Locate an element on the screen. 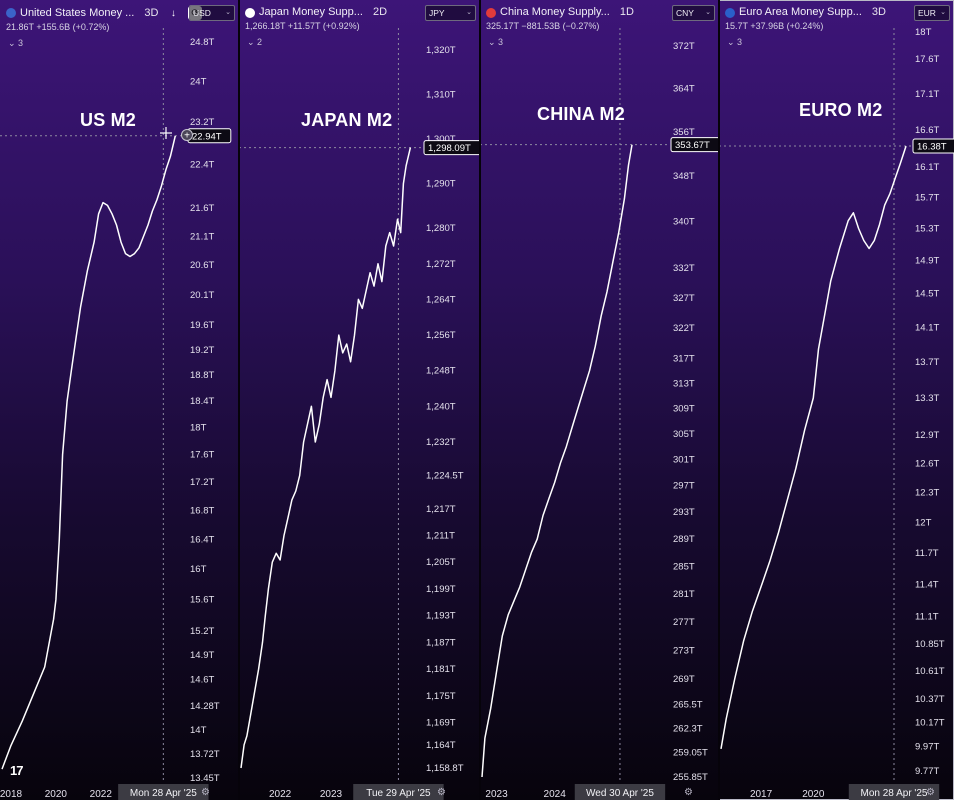 The width and height of the screenshot is (954, 800). y-tick-label: 23.2T is located at coordinates (202, 122).